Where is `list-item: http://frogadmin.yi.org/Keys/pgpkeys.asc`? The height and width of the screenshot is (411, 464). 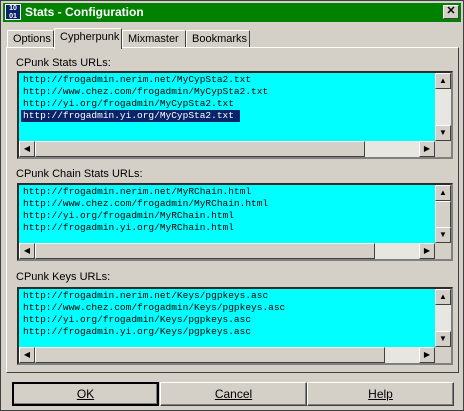
list-item: http://frogadmin.yi.org/Keys/pgpkeys.asc is located at coordinates (227, 332).